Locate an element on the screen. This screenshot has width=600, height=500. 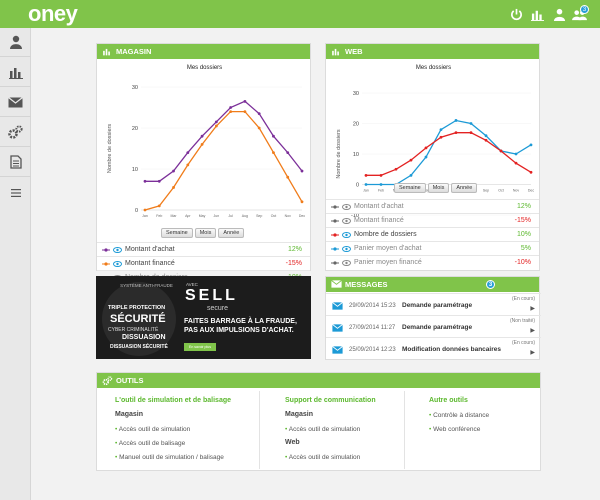
x-tick-label: Nov is located at coordinates (288, 216).